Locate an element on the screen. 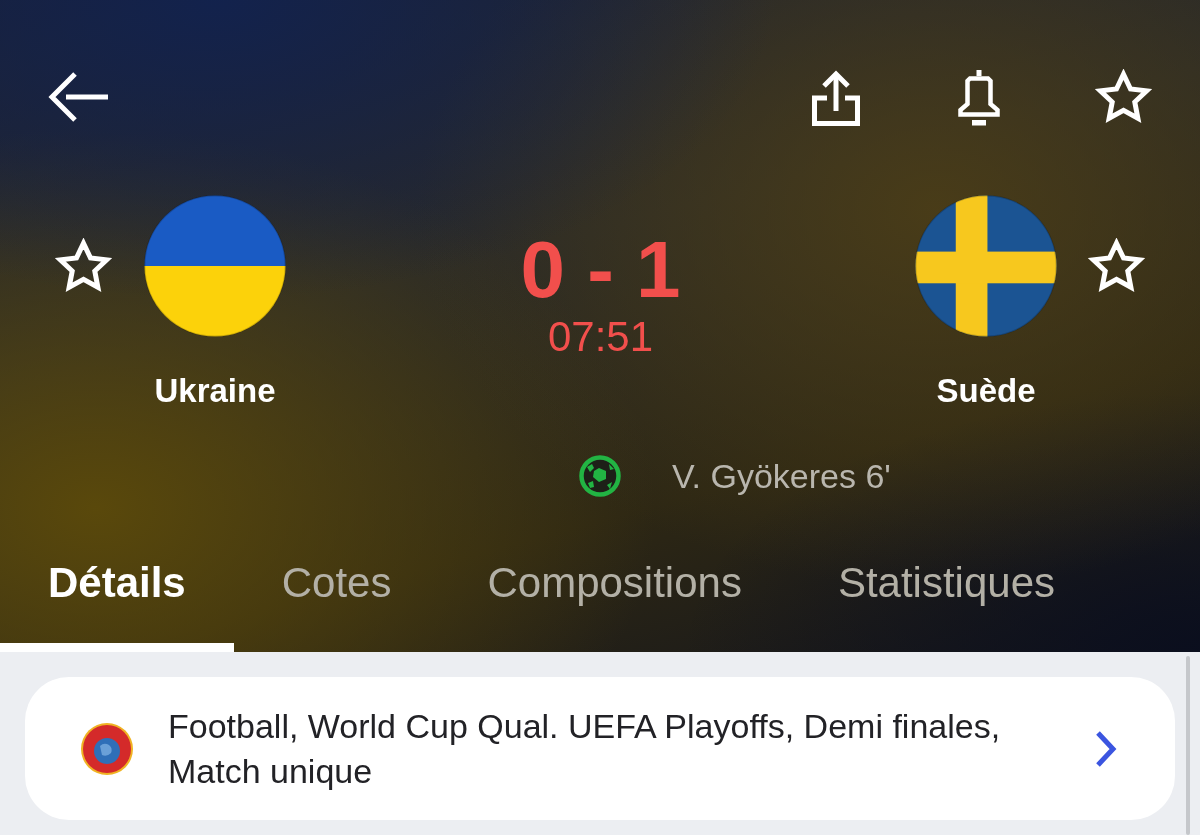  goal-scorer: V. Gyökeres 6' is located at coordinates (781, 476).